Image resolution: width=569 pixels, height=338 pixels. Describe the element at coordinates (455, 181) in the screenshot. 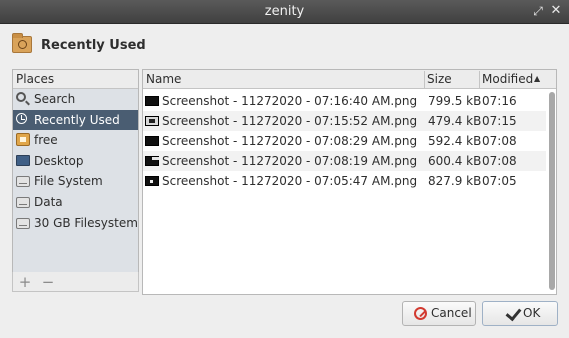

I see `file-size: 827.9 kB` at that location.